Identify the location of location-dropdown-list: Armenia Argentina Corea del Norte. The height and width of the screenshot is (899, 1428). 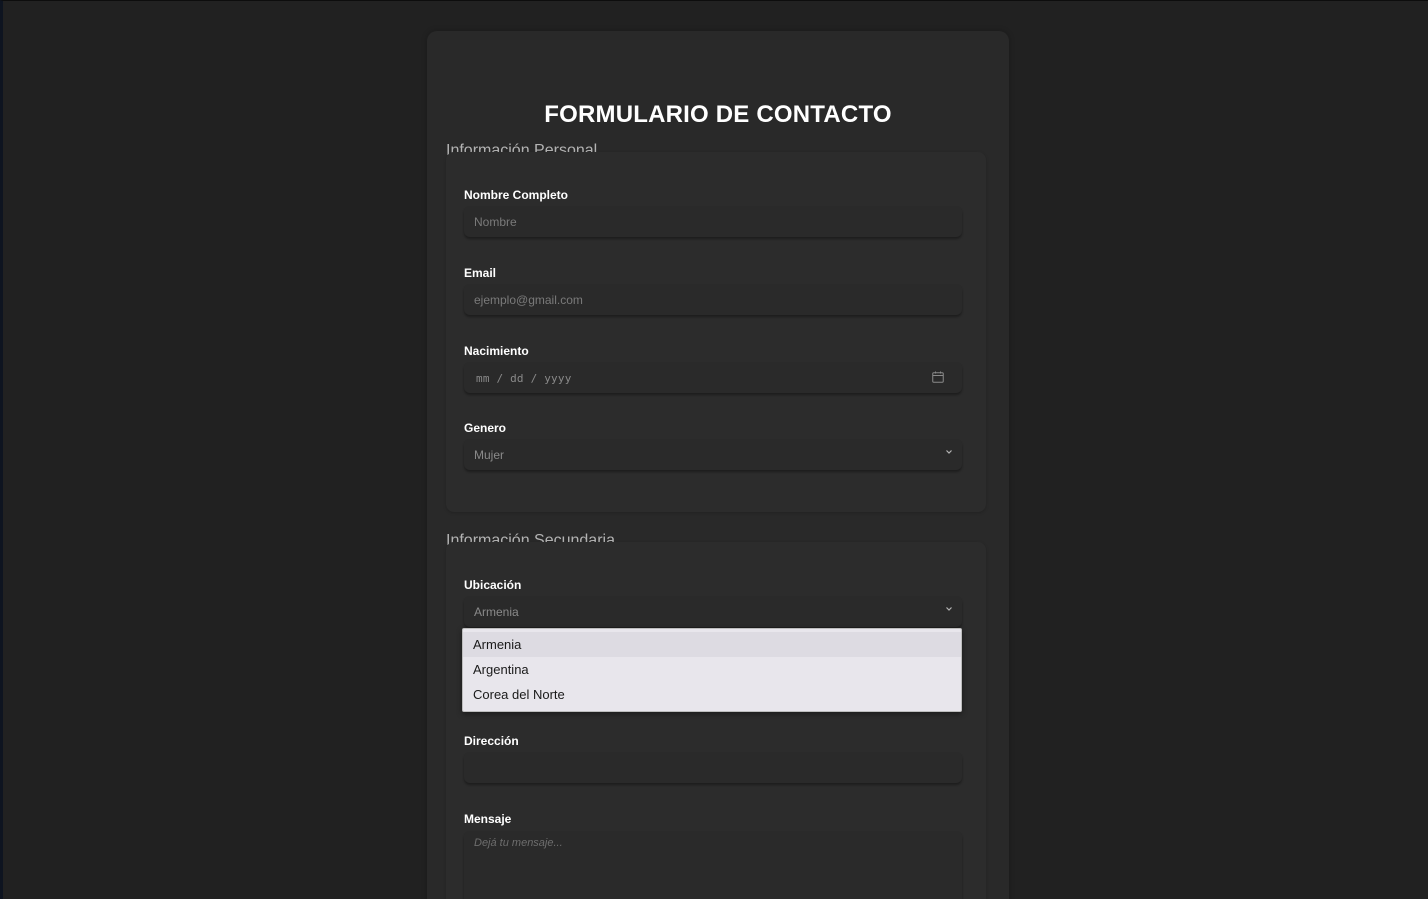
(712, 670).